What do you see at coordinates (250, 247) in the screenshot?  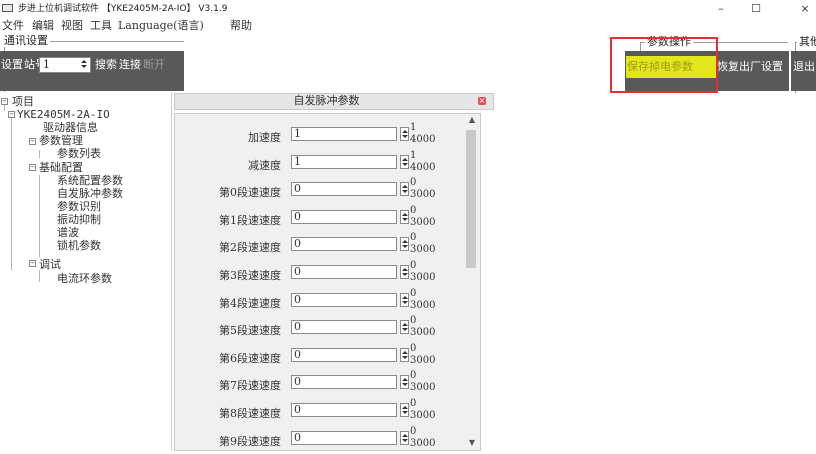 I see `param-label: 第2段速速度` at bounding box center [250, 247].